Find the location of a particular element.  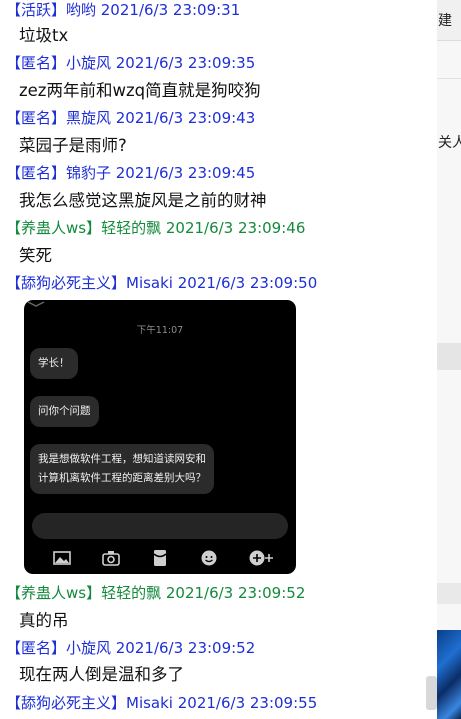

message-header: 【舔狗必死主义】Misaki 2021/6/3 23:09:55 is located at coordinates (162, 703).